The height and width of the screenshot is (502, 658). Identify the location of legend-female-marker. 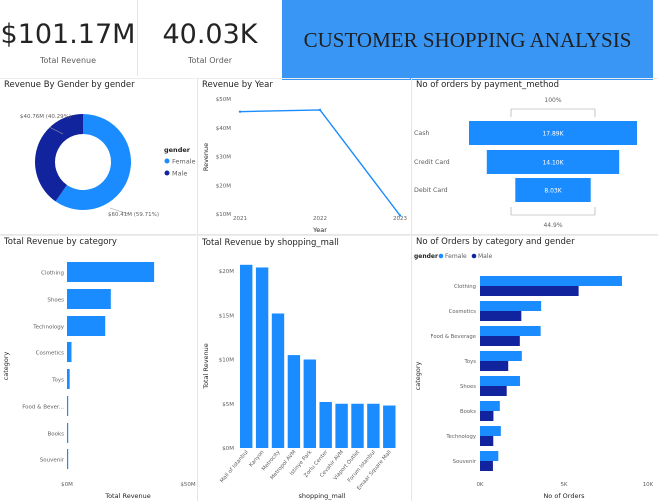
(167, 161).